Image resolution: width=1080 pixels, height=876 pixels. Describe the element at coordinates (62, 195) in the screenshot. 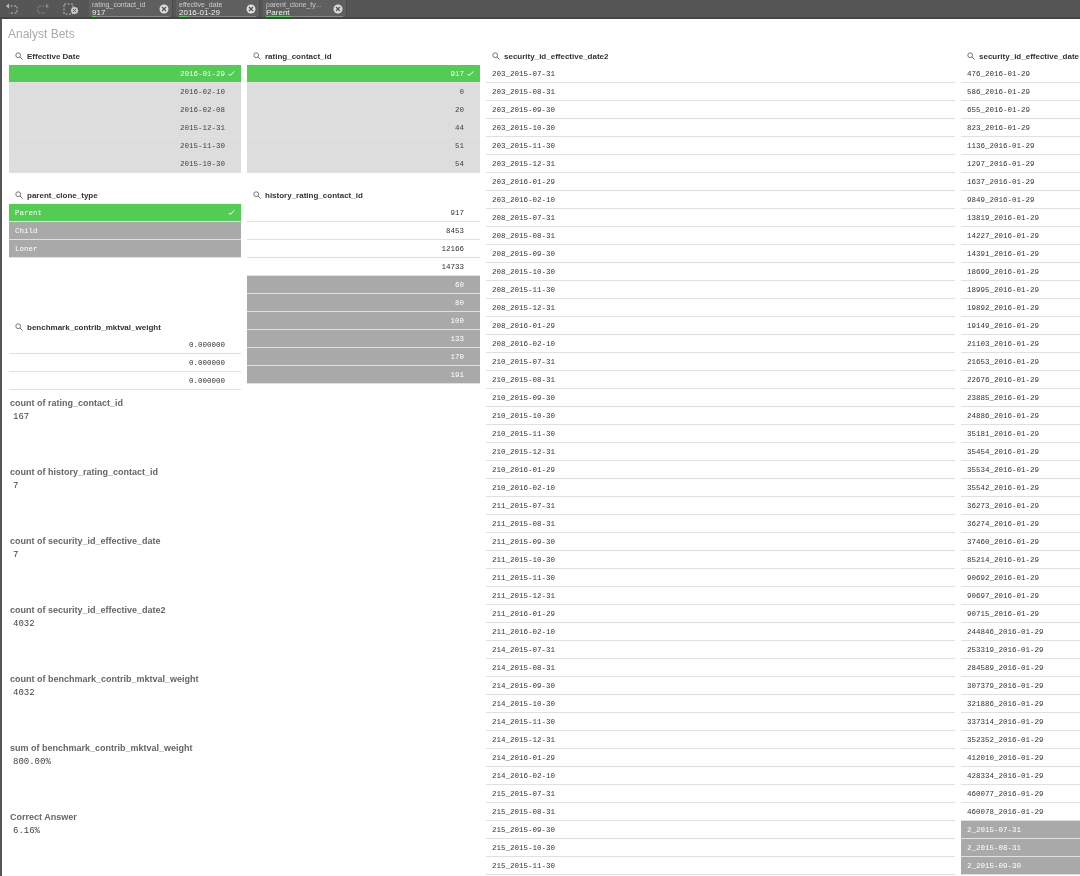

I see `pane-title: parent_clone_type` at that location.